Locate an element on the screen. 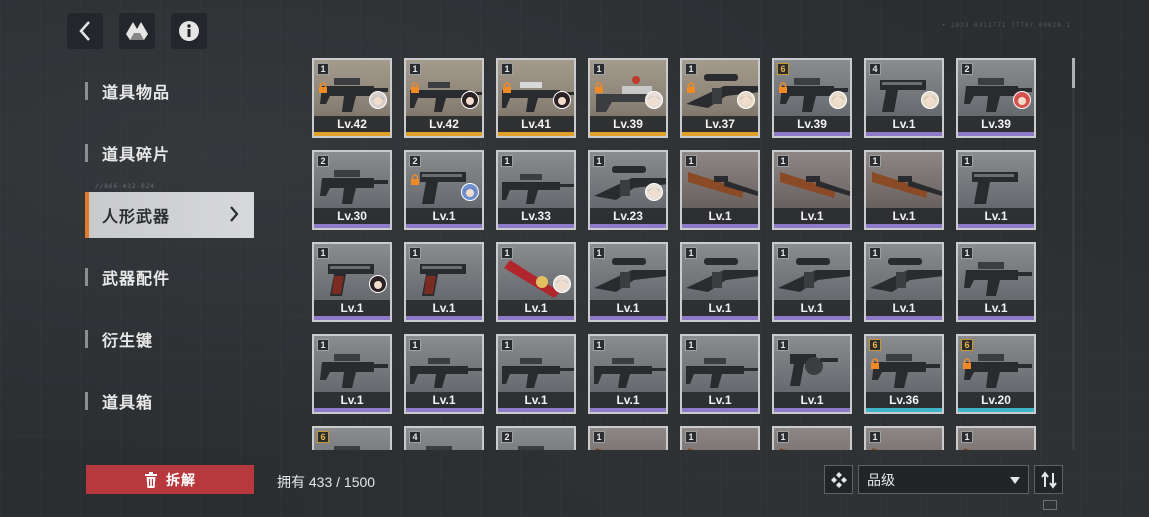 This screenshot has height=517, width=1149. drive-button is located at coordinates (137, 31).